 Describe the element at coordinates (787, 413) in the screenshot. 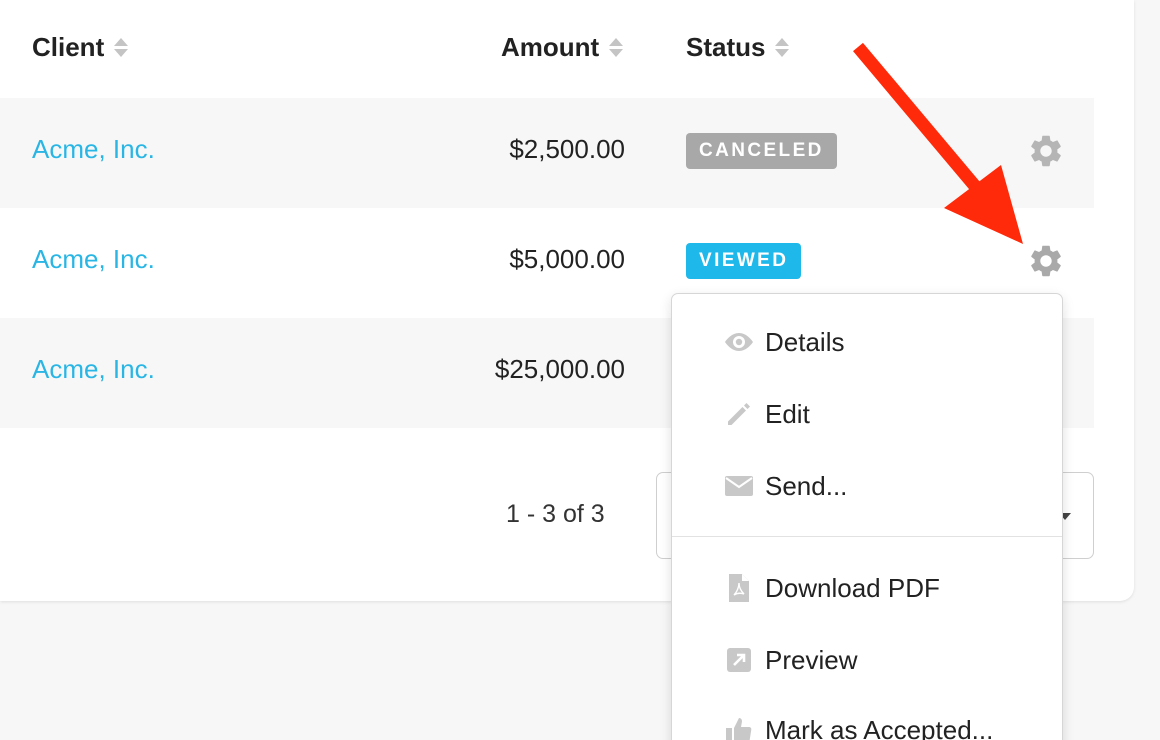

I see `menu-item-label: Edit` at that location.